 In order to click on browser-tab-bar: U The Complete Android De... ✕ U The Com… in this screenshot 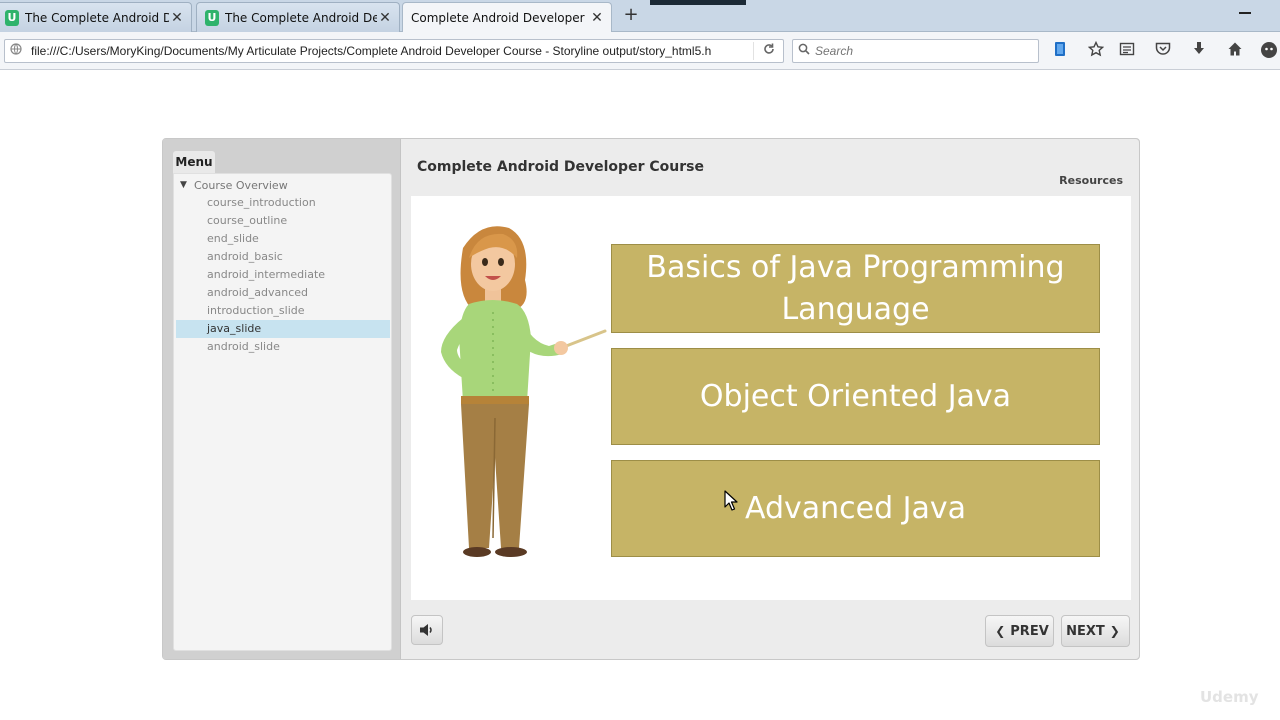, I will do `click(640, 16)`.